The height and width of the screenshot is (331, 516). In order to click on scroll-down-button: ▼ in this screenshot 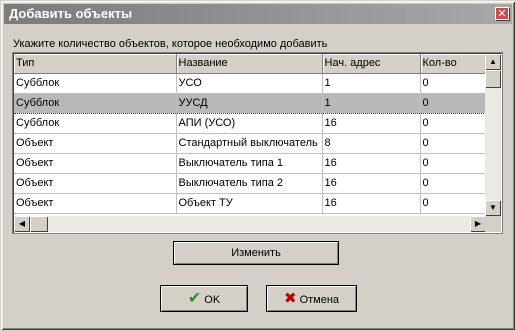, I will do `click(493, 208)`.